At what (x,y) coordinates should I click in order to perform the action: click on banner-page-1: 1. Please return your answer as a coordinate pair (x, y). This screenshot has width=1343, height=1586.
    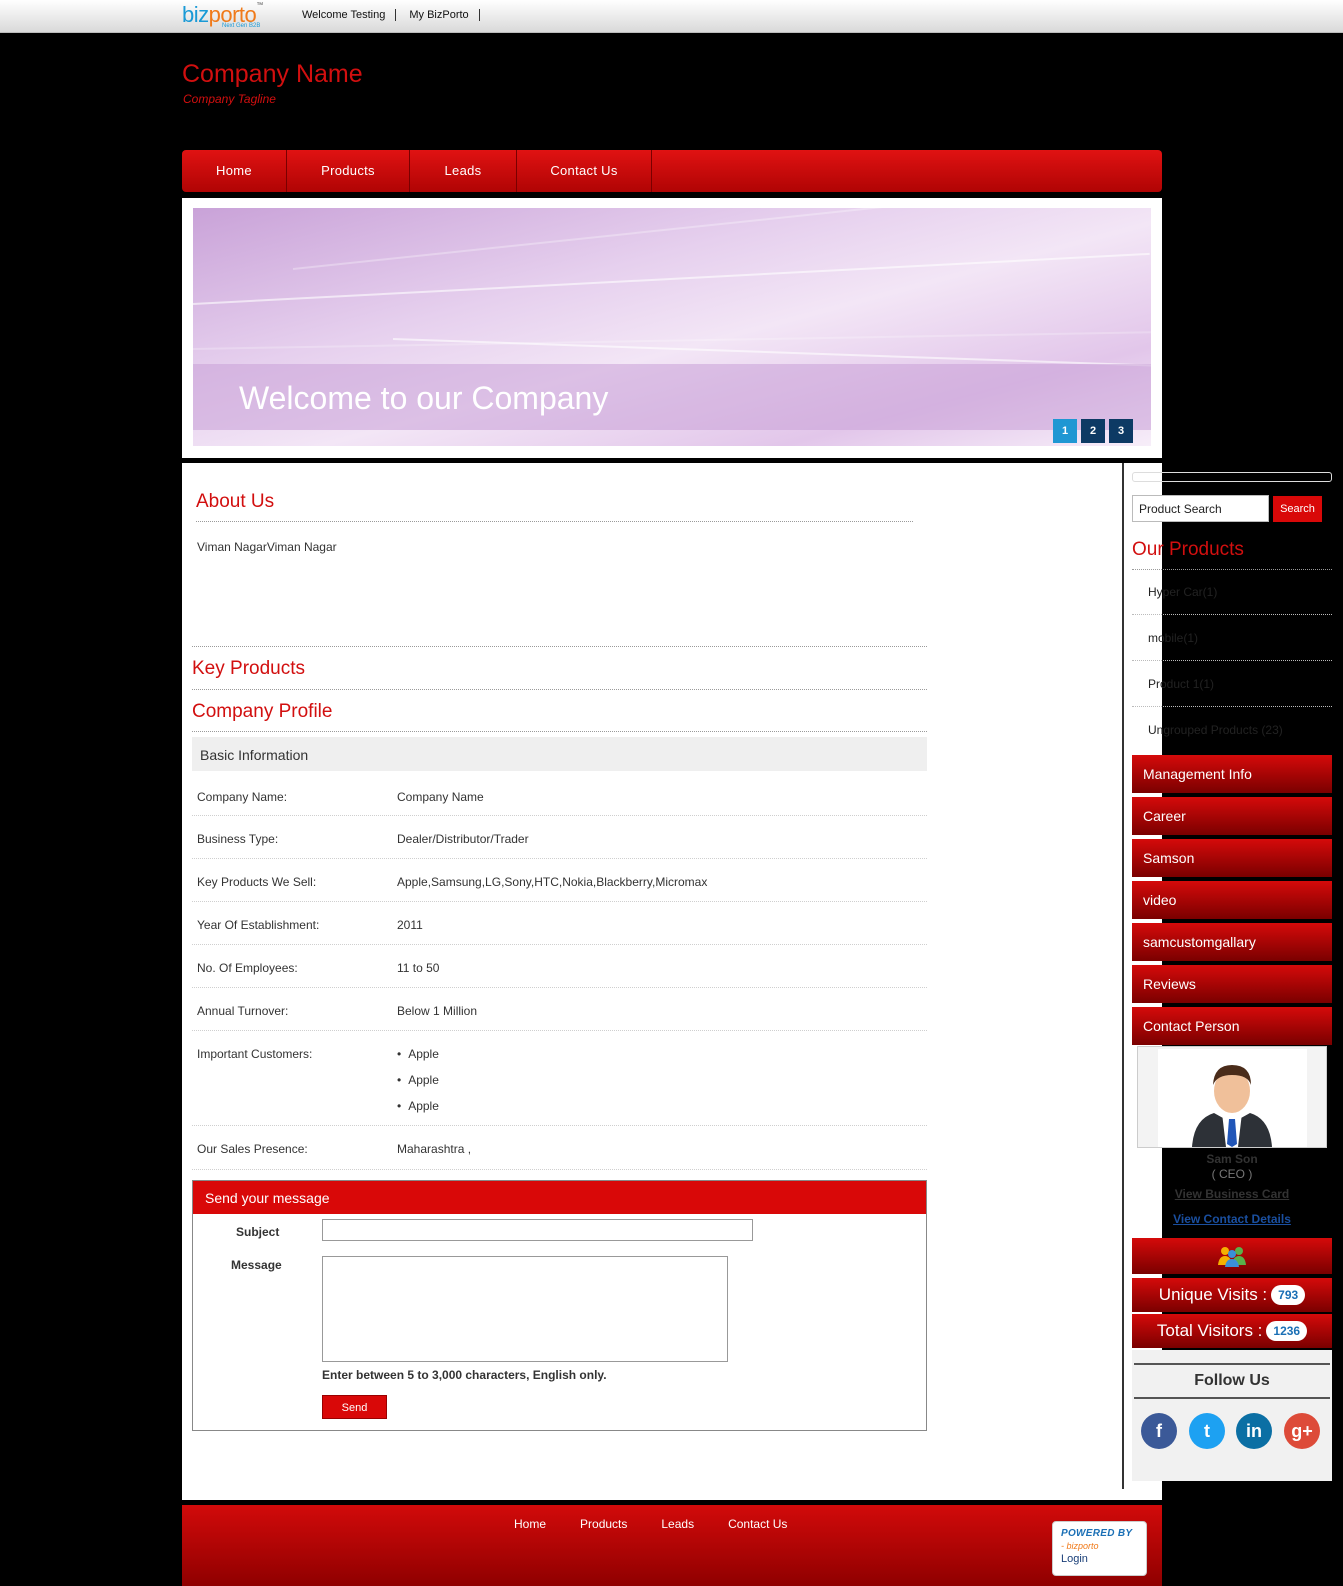
    Looking at the image, I should click on (1065, 431).